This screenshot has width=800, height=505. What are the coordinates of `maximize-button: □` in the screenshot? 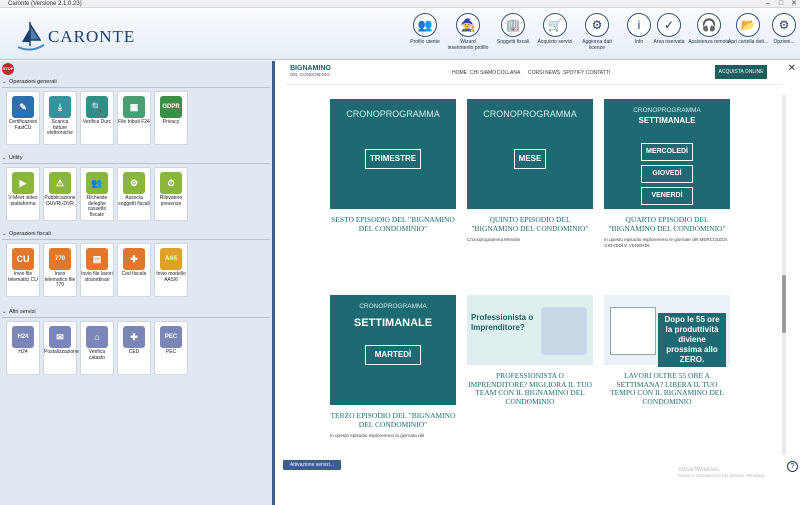 It's located at (781, 4).